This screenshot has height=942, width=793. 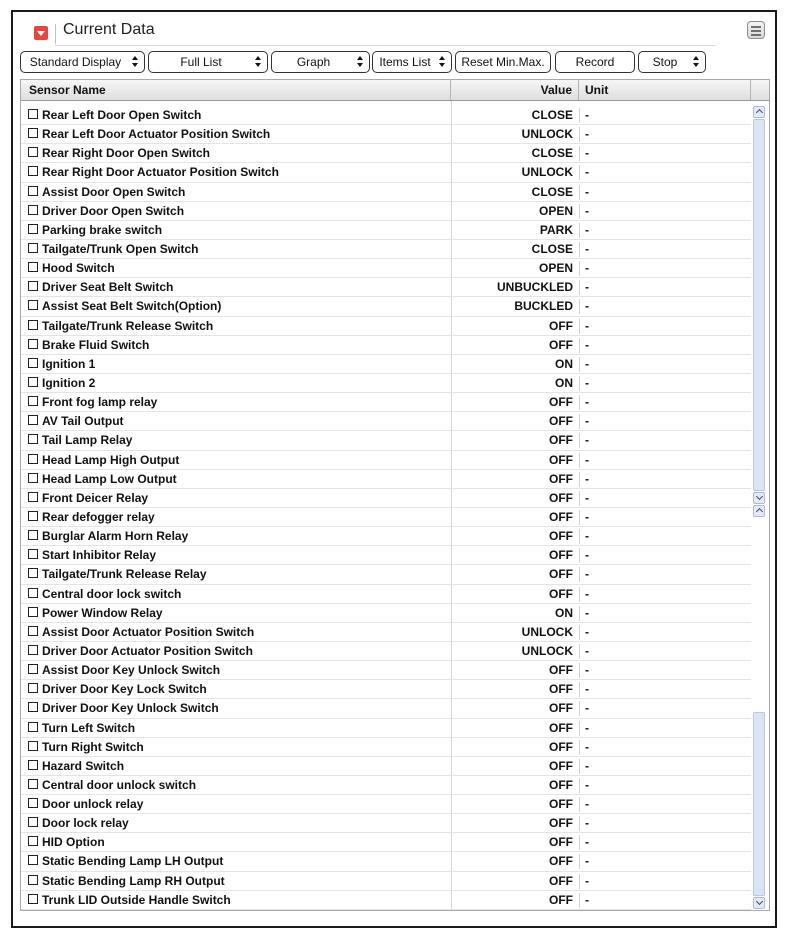 I want to click on full-list-dropdown: Full List, so click(x=208, y=62).